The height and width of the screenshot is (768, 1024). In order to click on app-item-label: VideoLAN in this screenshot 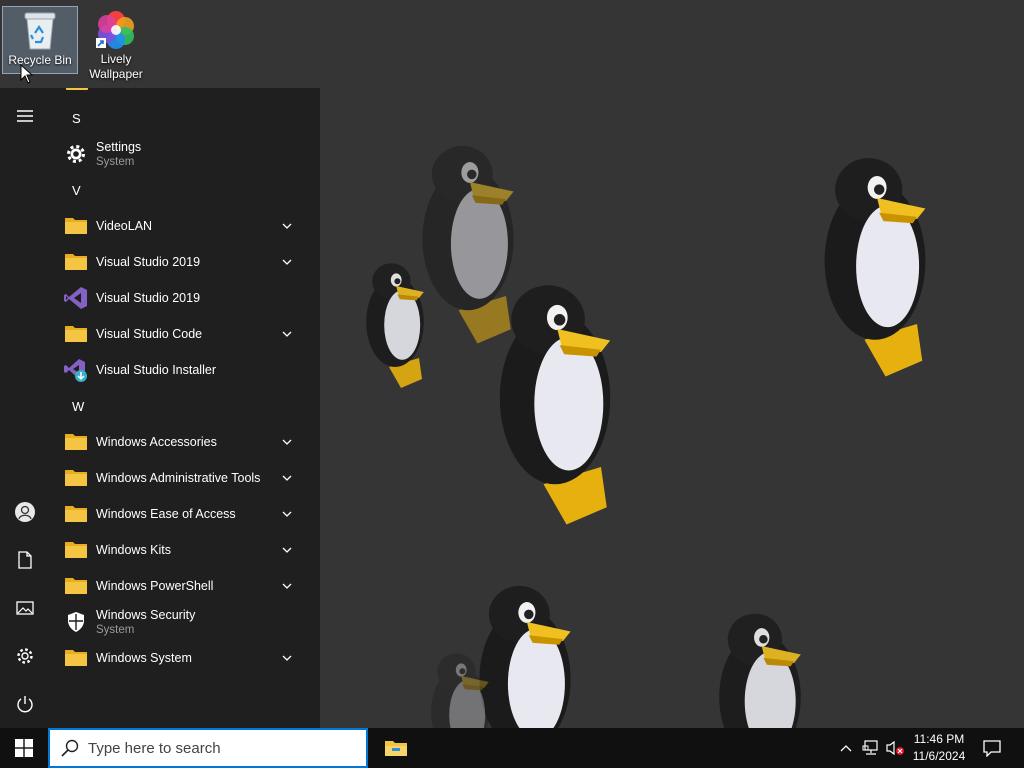, I will do `click(124, 226)`.